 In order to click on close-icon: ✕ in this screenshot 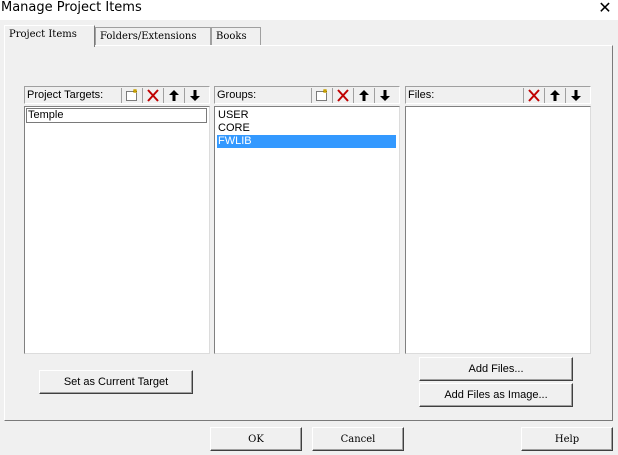, I will do `click(605, 8)`.